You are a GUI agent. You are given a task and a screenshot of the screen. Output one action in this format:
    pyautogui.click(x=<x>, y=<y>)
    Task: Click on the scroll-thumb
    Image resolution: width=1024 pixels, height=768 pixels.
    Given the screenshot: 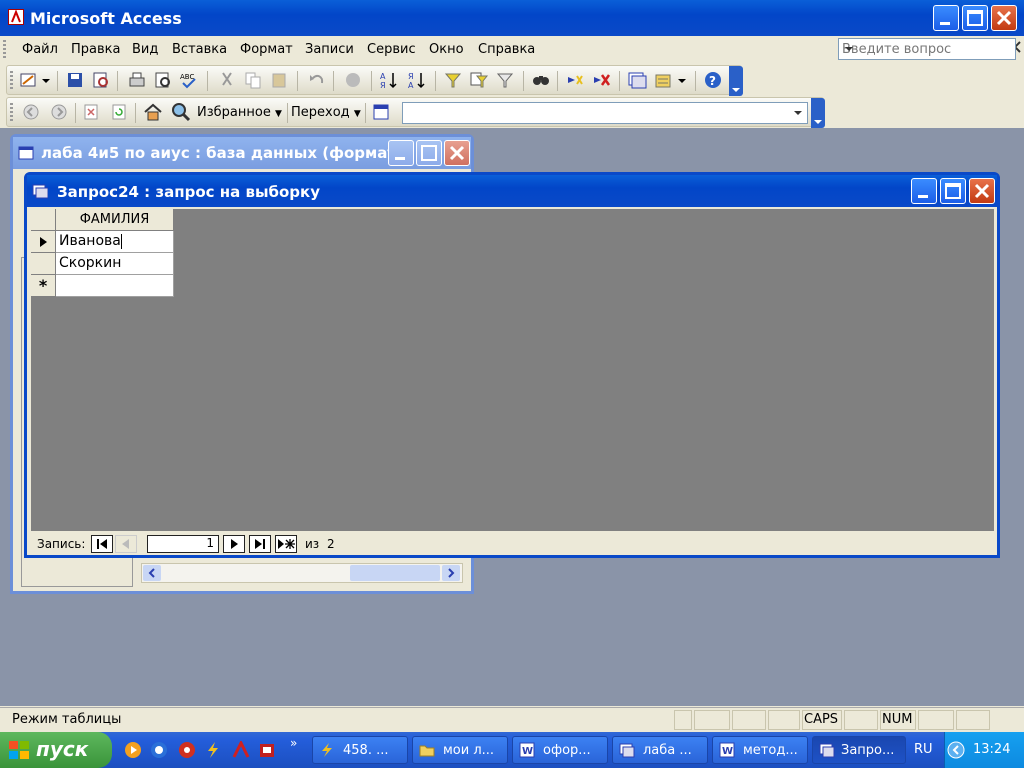 What is the action you would take?
    pyautogui.click(x=395, y=573)
    